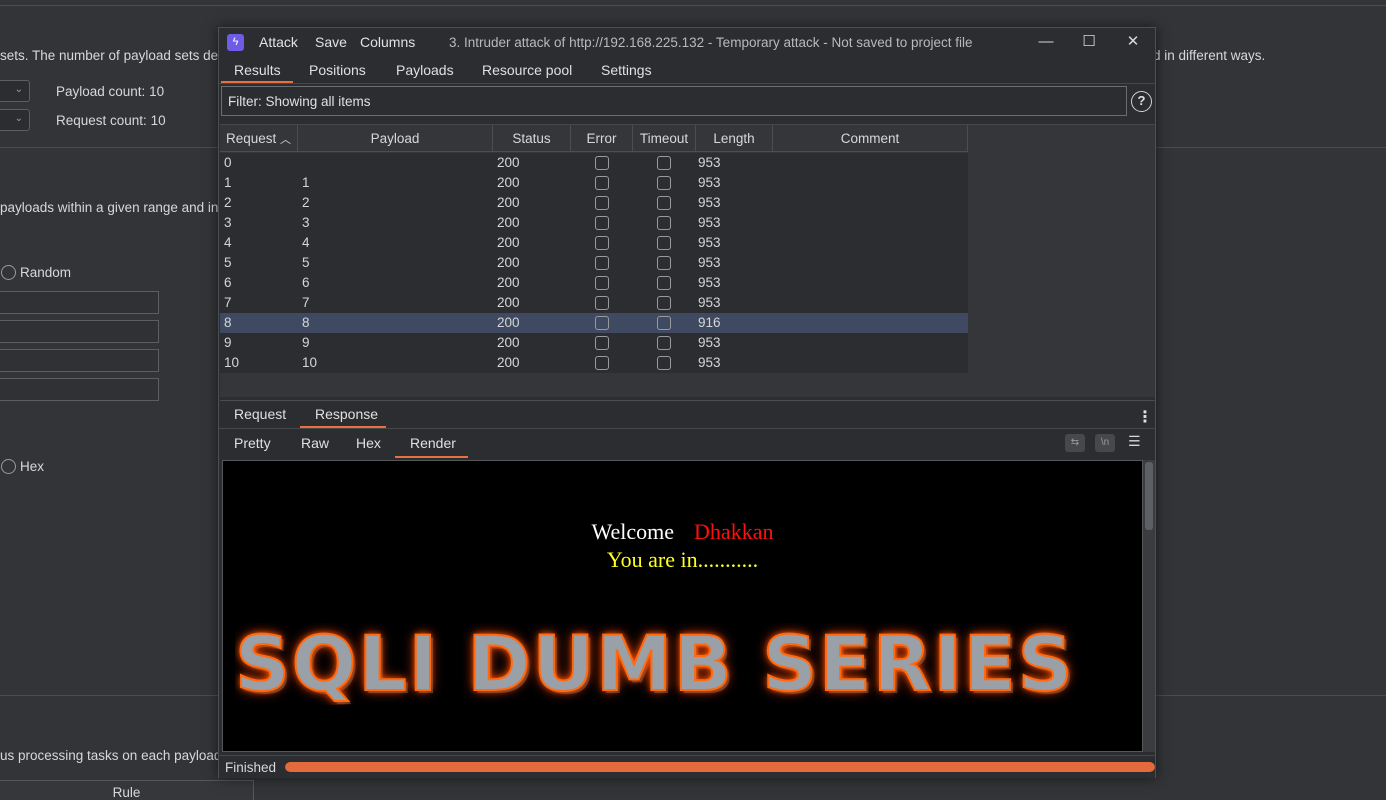 Image resolution: width=1386 pixels, height=800 pixels. Describe the element at coordinates (306, 182) in the screenshot. I see `cell-payload: 1` at that location.